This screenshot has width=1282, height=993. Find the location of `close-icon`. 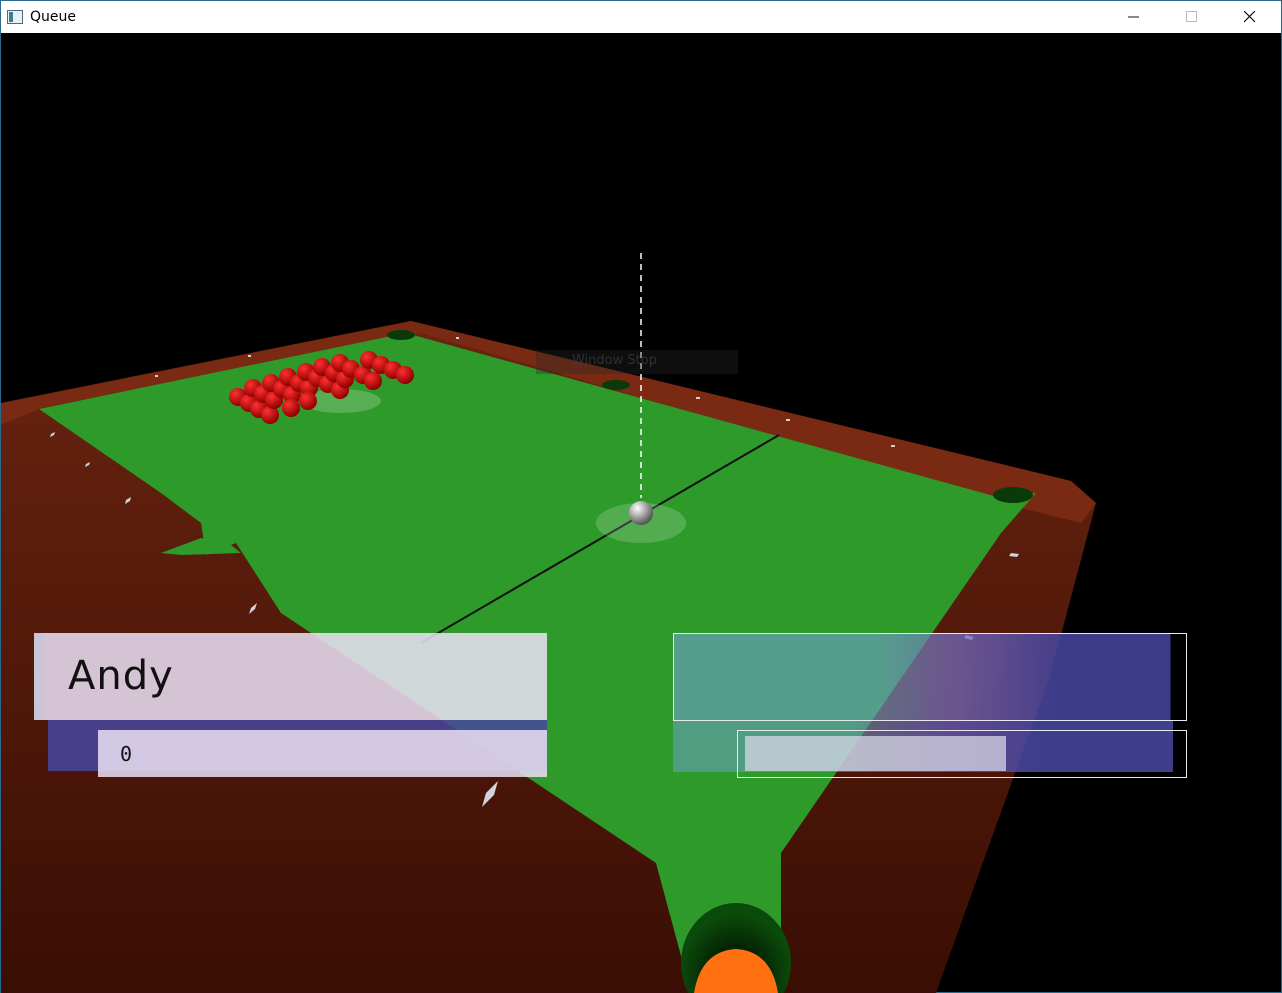

close-icon is located at coordinates (1250, 17).